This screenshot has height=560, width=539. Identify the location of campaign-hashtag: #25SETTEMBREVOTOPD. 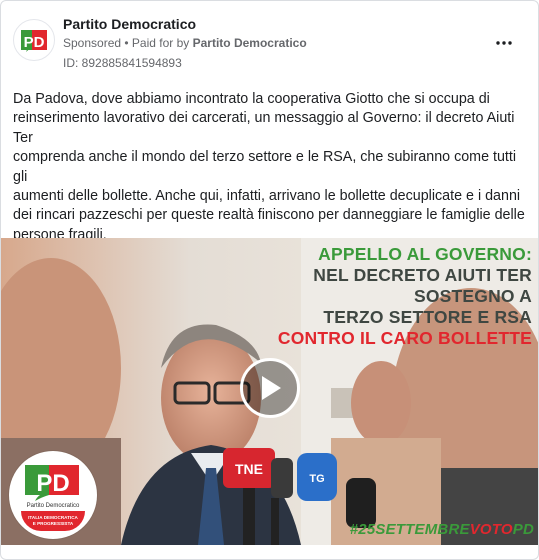
(442, 529).